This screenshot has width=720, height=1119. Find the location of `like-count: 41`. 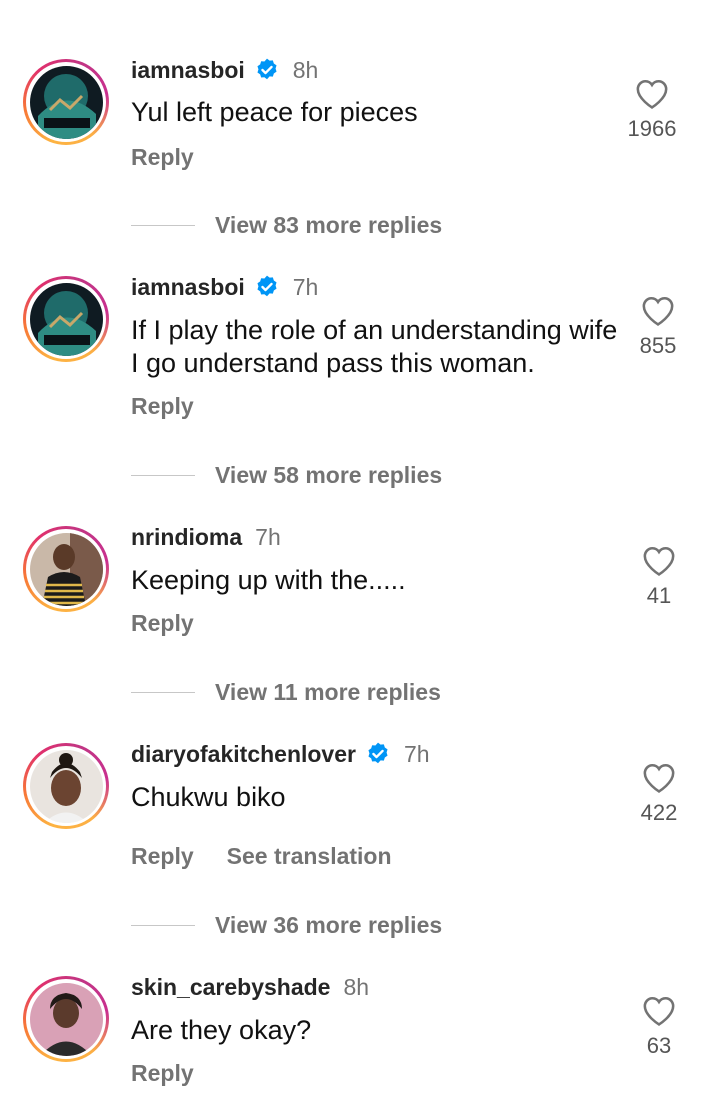

like-count: 41 is located at coordinates (659, 595).